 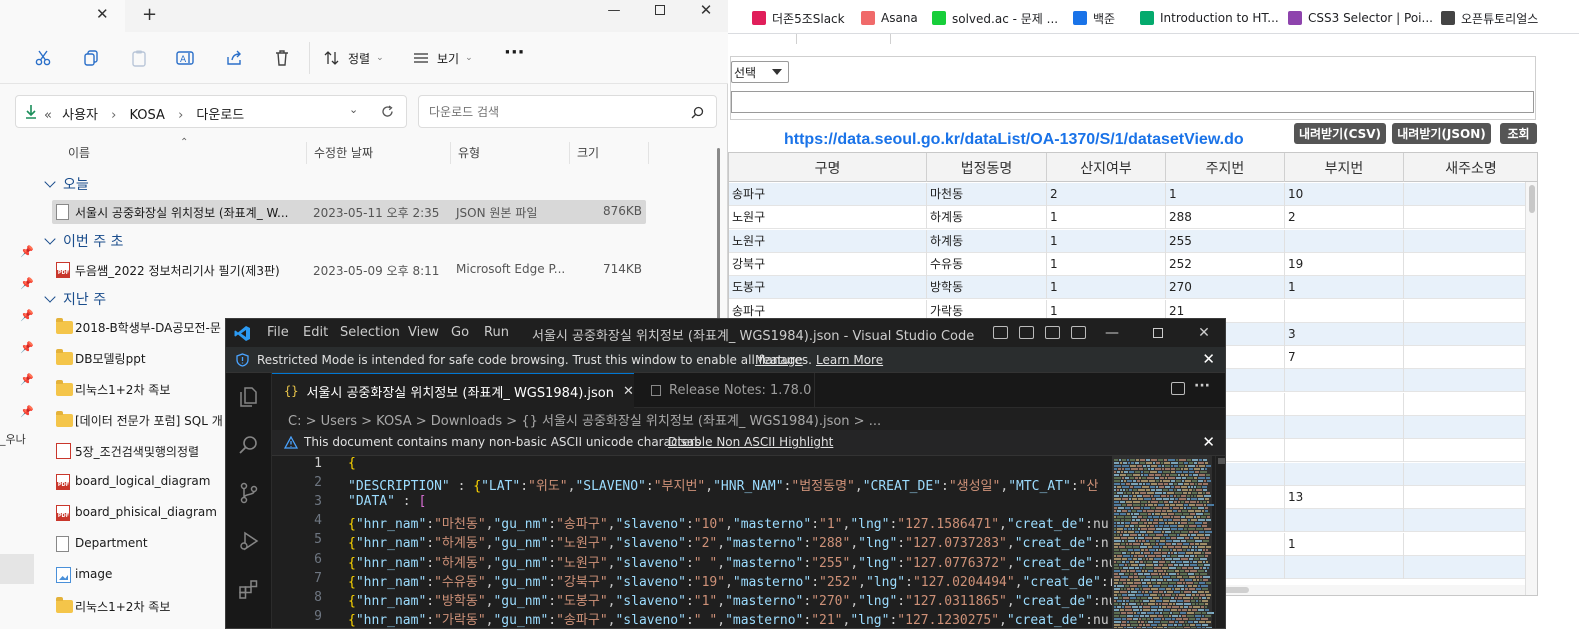 What do you see at coordinates (453, 390) in the screenshot?
I see `tab-json-file: {} 서울시 공중화장실 위치정보 (좌표계_ WGS1984).json ✕` at bounding box center [453, 390].